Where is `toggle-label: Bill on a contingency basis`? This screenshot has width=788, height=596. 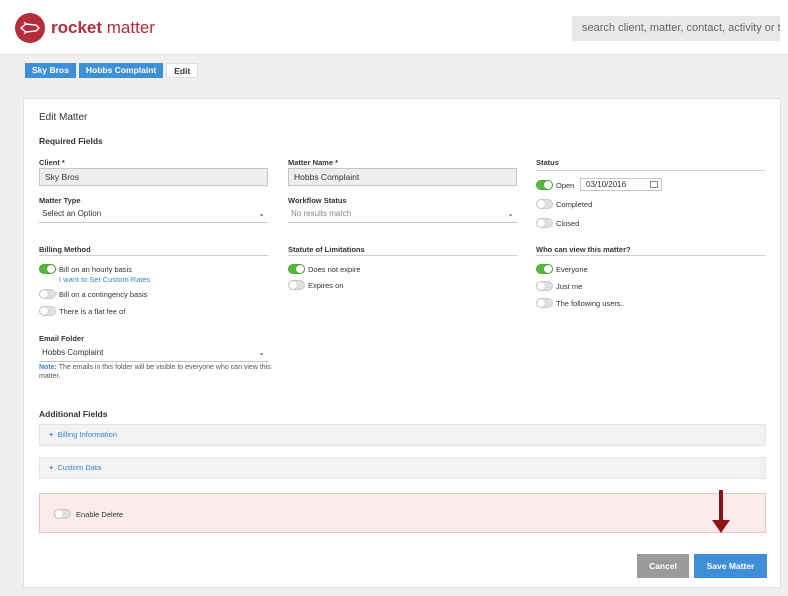 toggle-label: Bill on a contingency basis is located at coordinates (103, 294).